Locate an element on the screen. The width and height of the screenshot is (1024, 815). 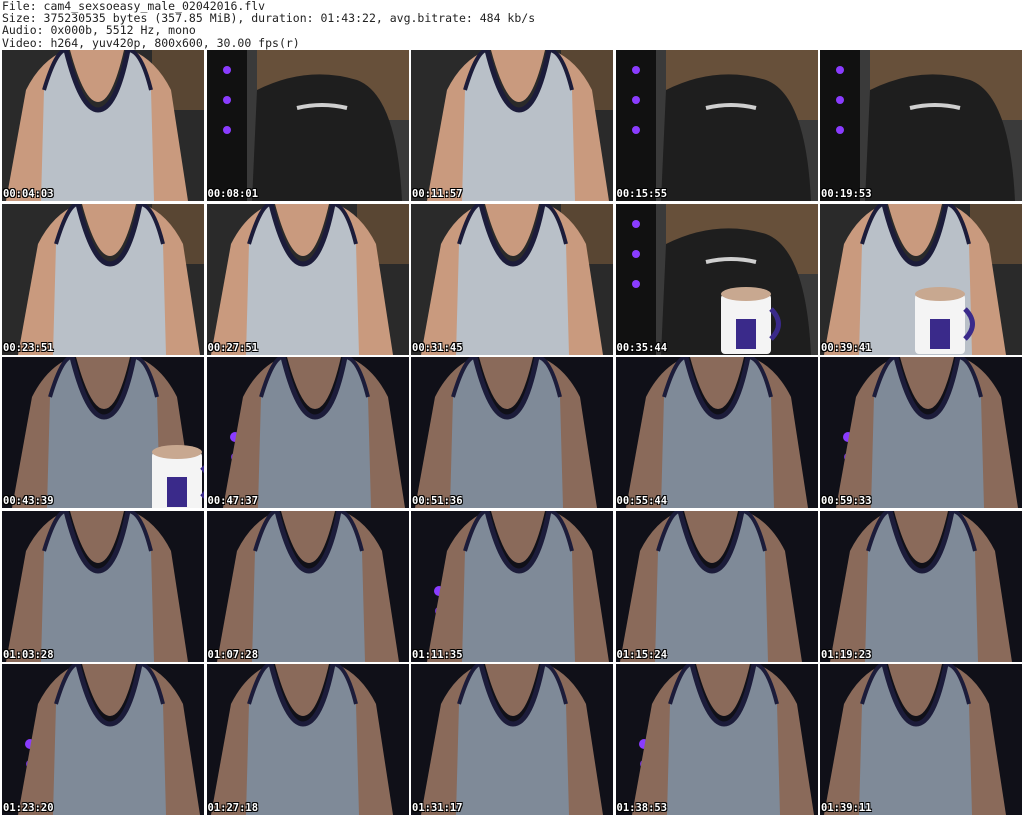
video-thumbnail: 00:08:01 is located at coordinates (307, 125).